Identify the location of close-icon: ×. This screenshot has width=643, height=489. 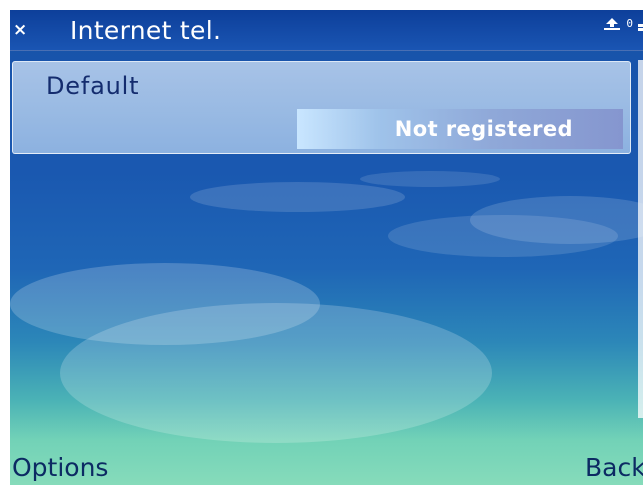
(21, 30).